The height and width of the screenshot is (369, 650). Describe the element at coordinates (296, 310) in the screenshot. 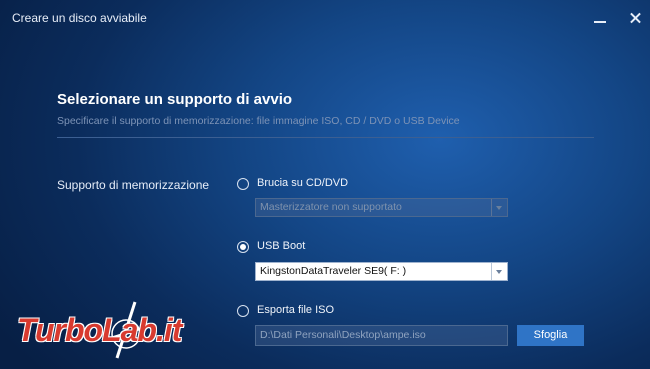

I see `option-label-export-iso: Esporta file ISO` at that location.